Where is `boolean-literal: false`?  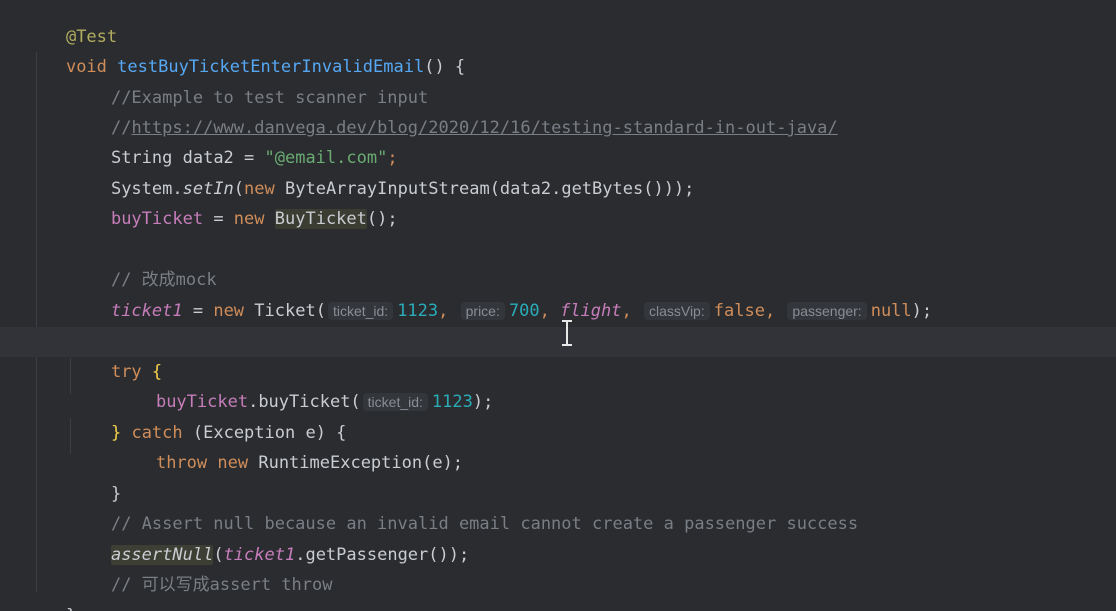 boolean-literal: false is located at coordinates (739, 311).